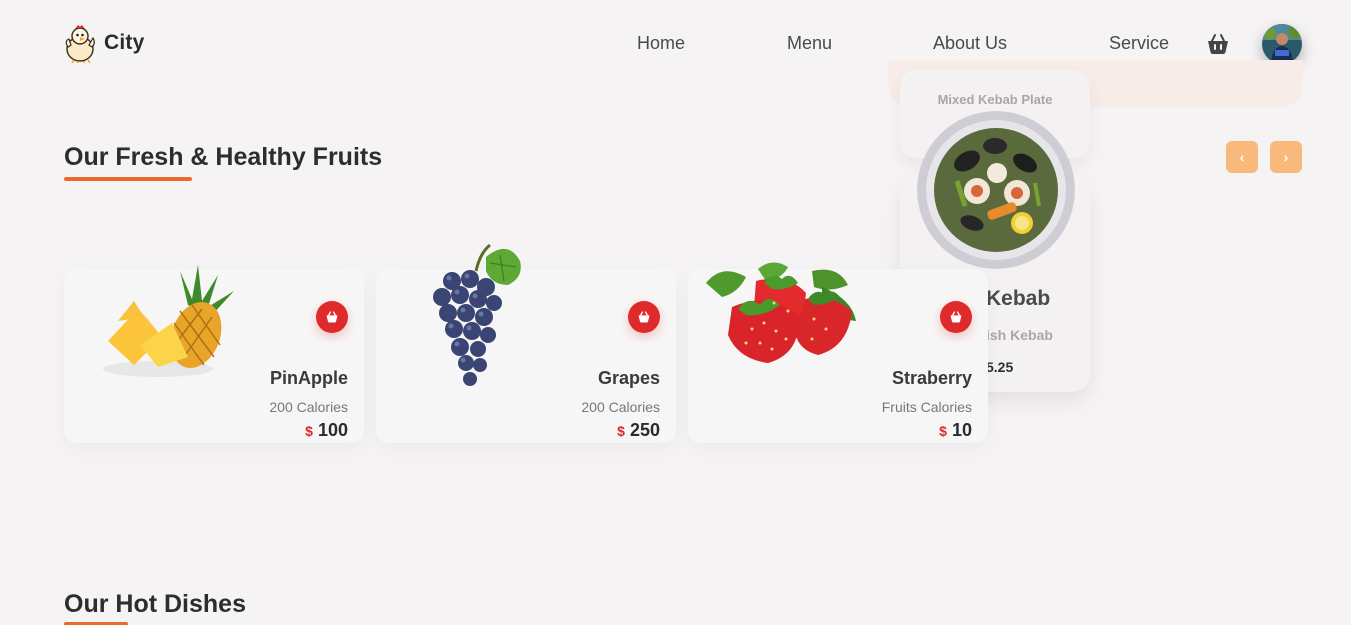 The width and height of the screenshot is (1351, 625). What do you see at coordinates (526, 343) in the screenshot?
I see `fruit-card-grapes: Grapes 200 Calories $ 250` at bounding box center [526, 343].